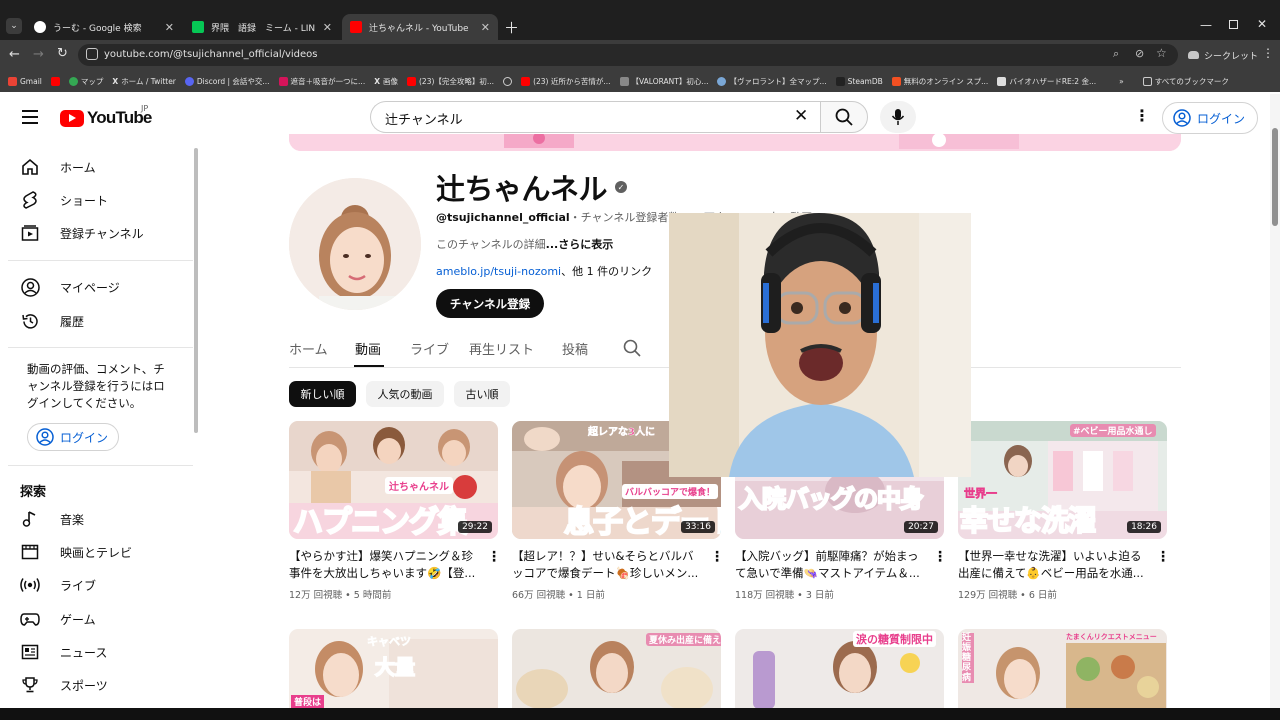  I want to click on browser-tab-youtube: 辻ちゃんネル - YouTube ✕, so click(420, 27).